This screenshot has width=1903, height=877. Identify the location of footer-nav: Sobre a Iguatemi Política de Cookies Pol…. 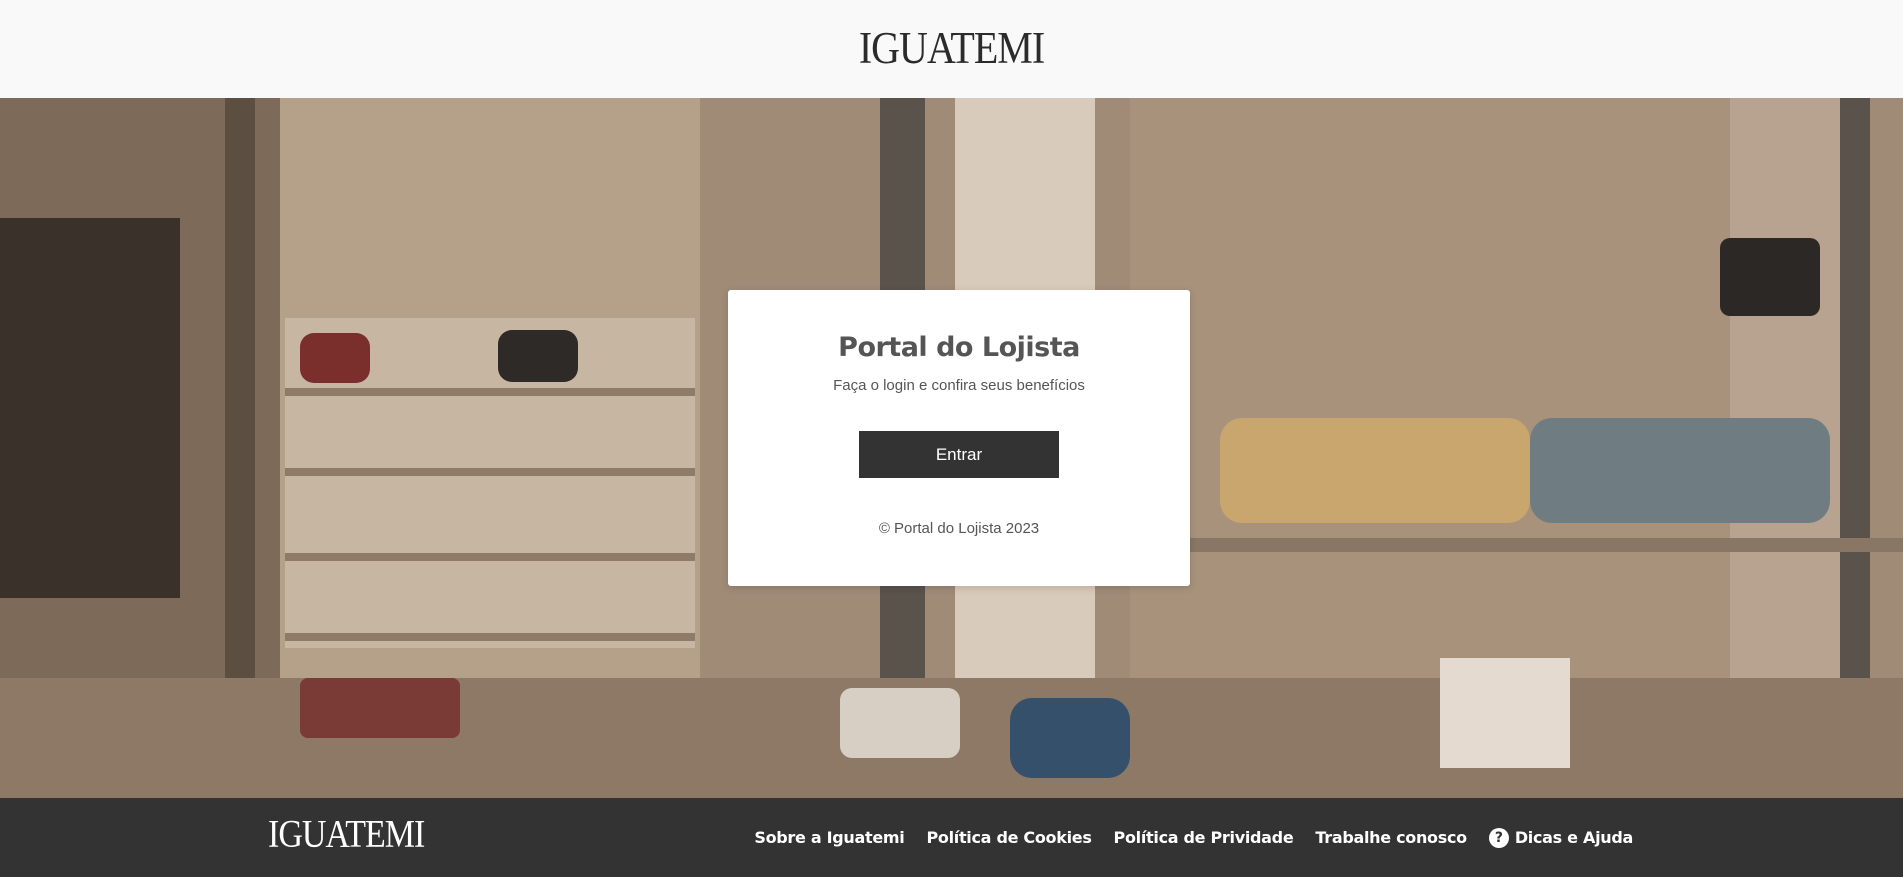
(1193, 837).